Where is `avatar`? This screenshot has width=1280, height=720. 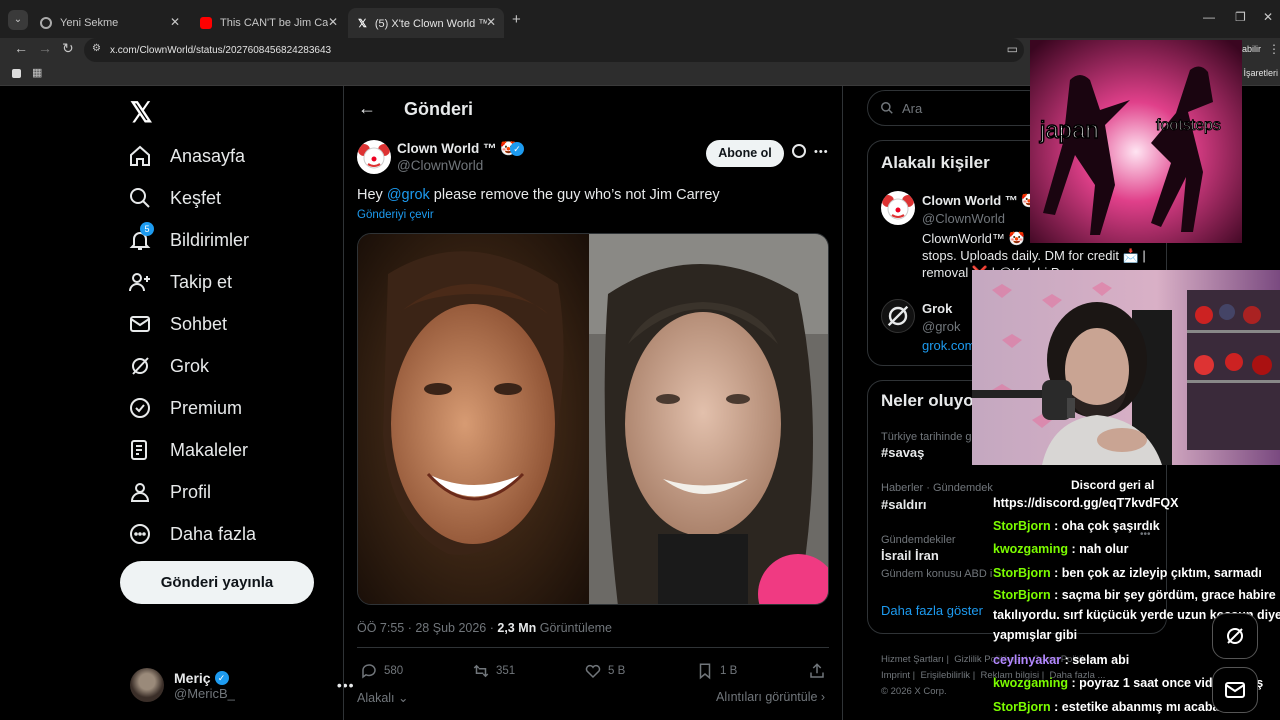
avatar is located at coordinates (898, 208).